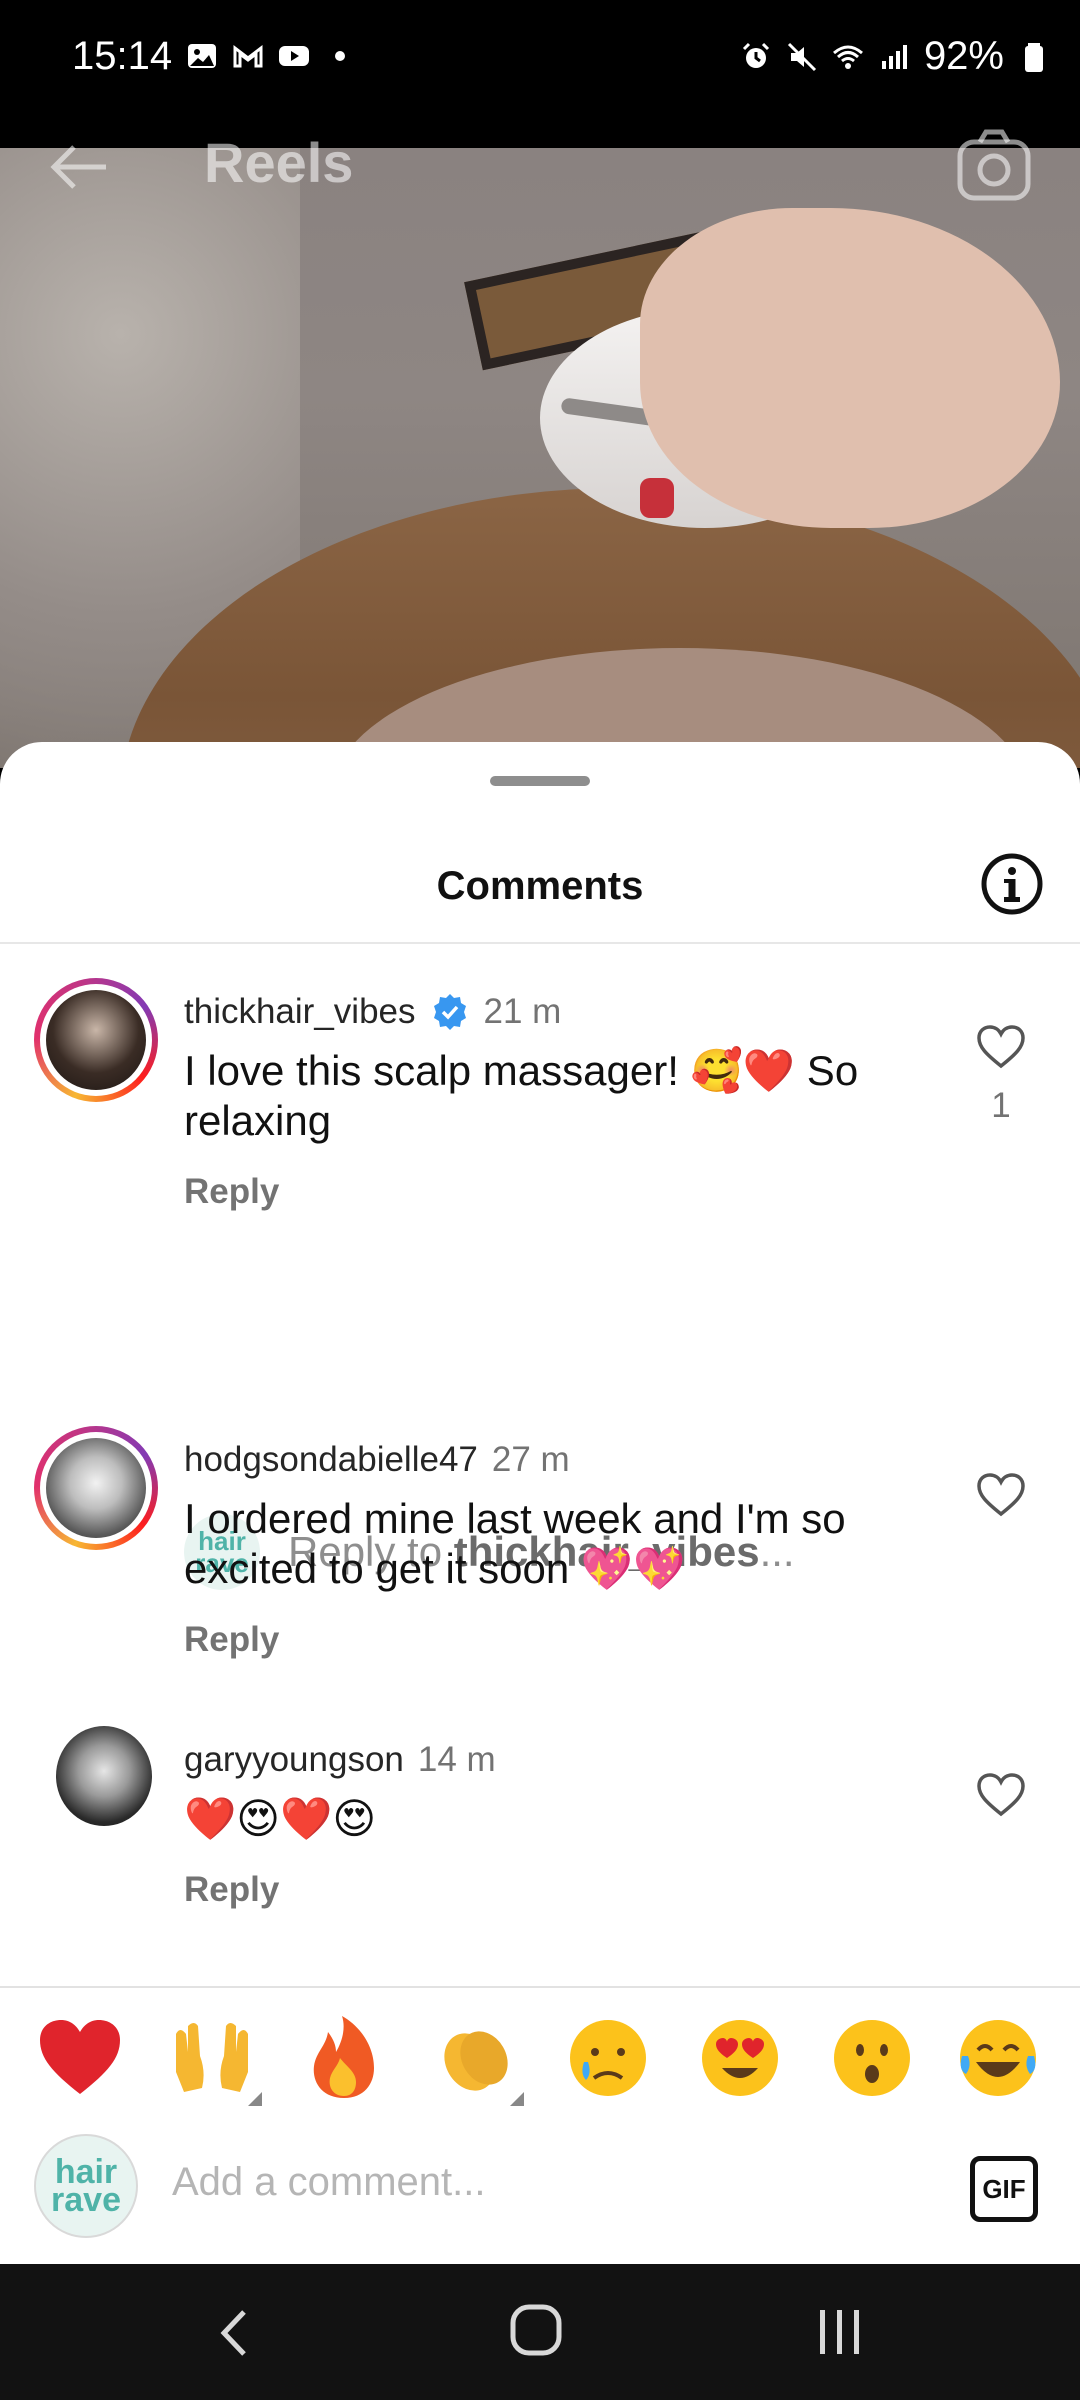 This screenshot has height=2400, width=1080. Describe the element at coordinates (847, 57) in the screenshot. I see `wifi-icon` at that location.